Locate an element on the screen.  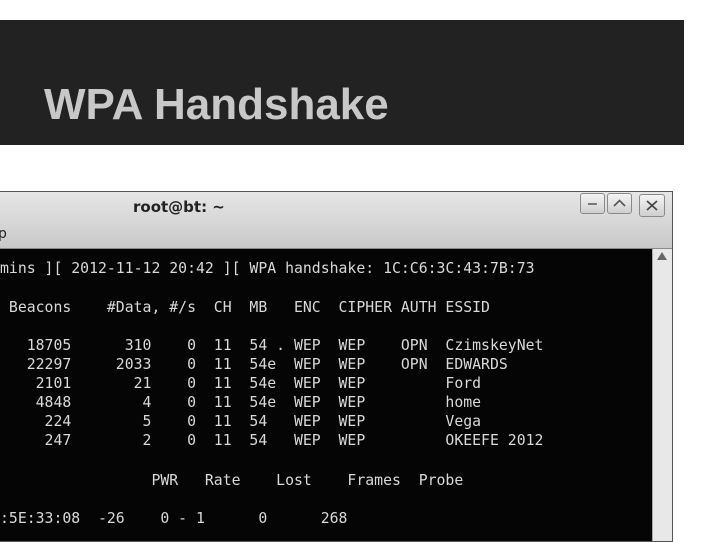
terminal-titlebar: root@bt: ~ p is located at coordinates (336, 220).